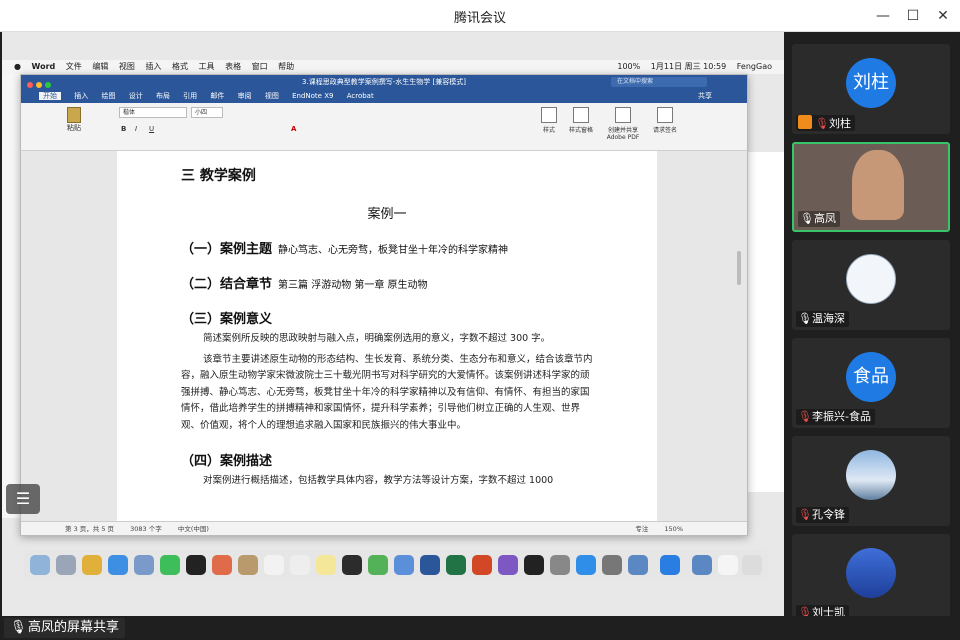 The image size is (960, 640). Describe the element at coordinates (100, 66) in the screenshot. I see `menu-edit: 编辑` at that location.